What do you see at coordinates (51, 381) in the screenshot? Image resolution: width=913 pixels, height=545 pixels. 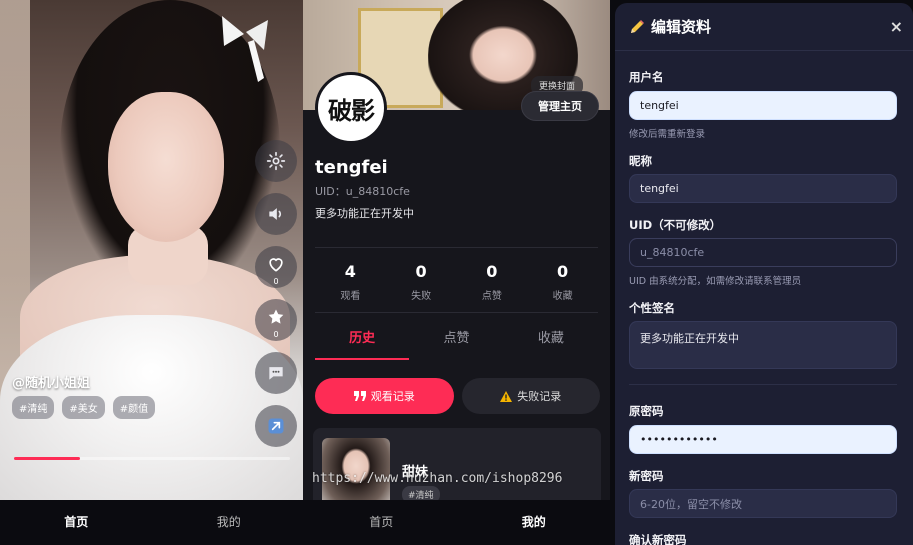 I see `video-author: @随机小姐姐` at bounding box center [51, 381].